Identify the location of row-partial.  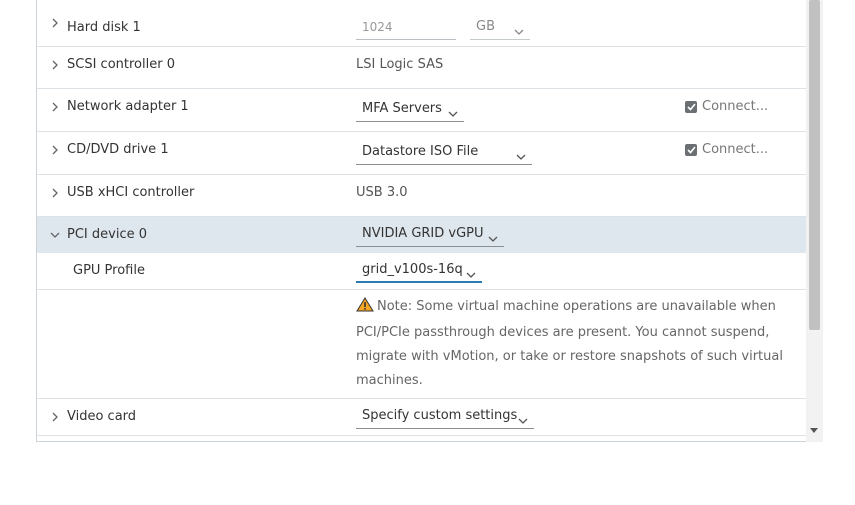
(422, 438).